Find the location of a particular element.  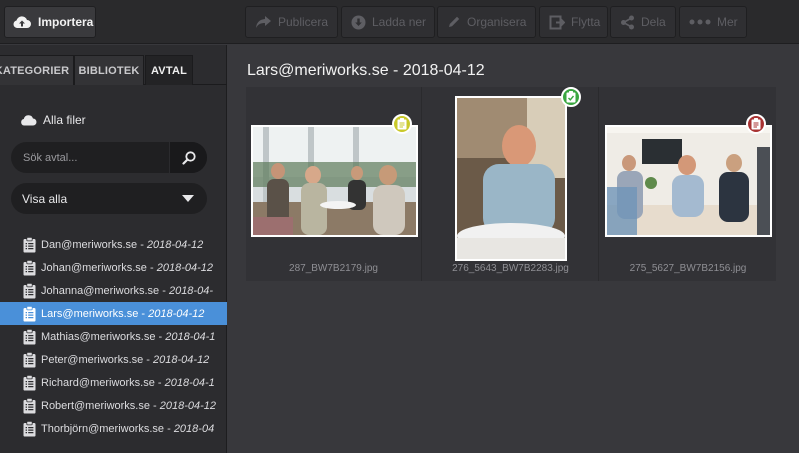

all-files-label: Alla filer is located at coordinates (64, 120).